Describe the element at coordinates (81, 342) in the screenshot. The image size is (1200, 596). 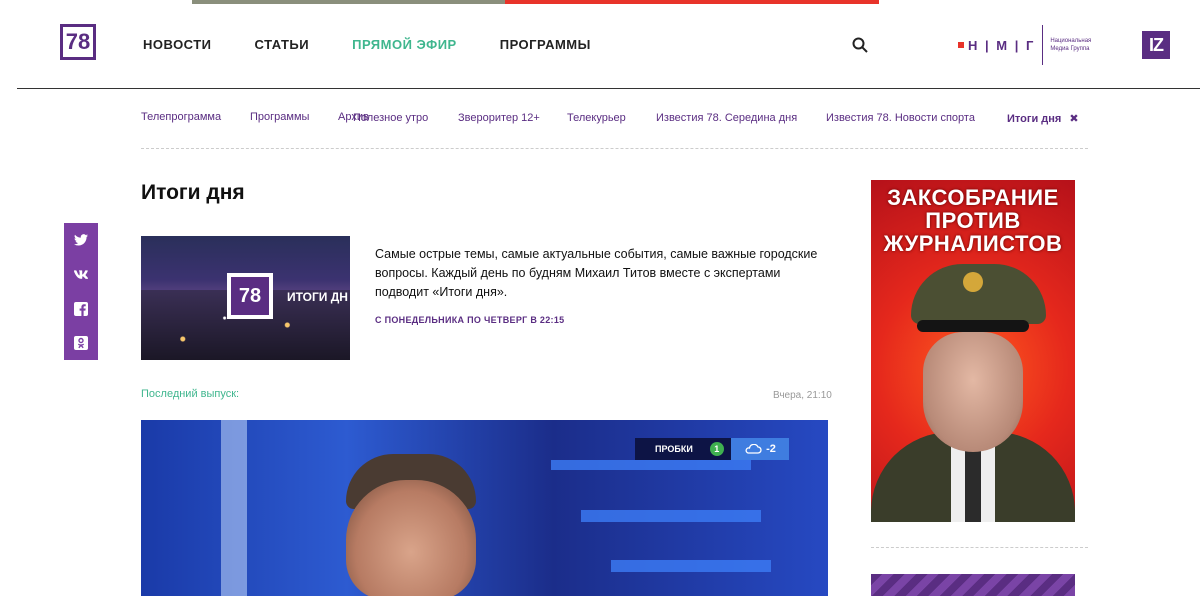
I see `odnoklassniki-icon` at that location.